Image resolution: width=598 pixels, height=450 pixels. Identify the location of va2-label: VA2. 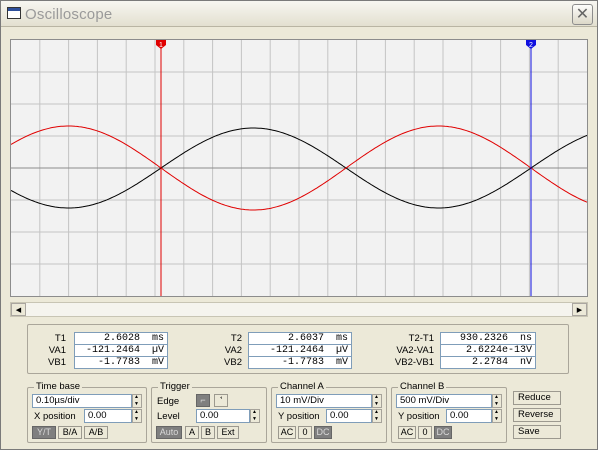
(233, 350).